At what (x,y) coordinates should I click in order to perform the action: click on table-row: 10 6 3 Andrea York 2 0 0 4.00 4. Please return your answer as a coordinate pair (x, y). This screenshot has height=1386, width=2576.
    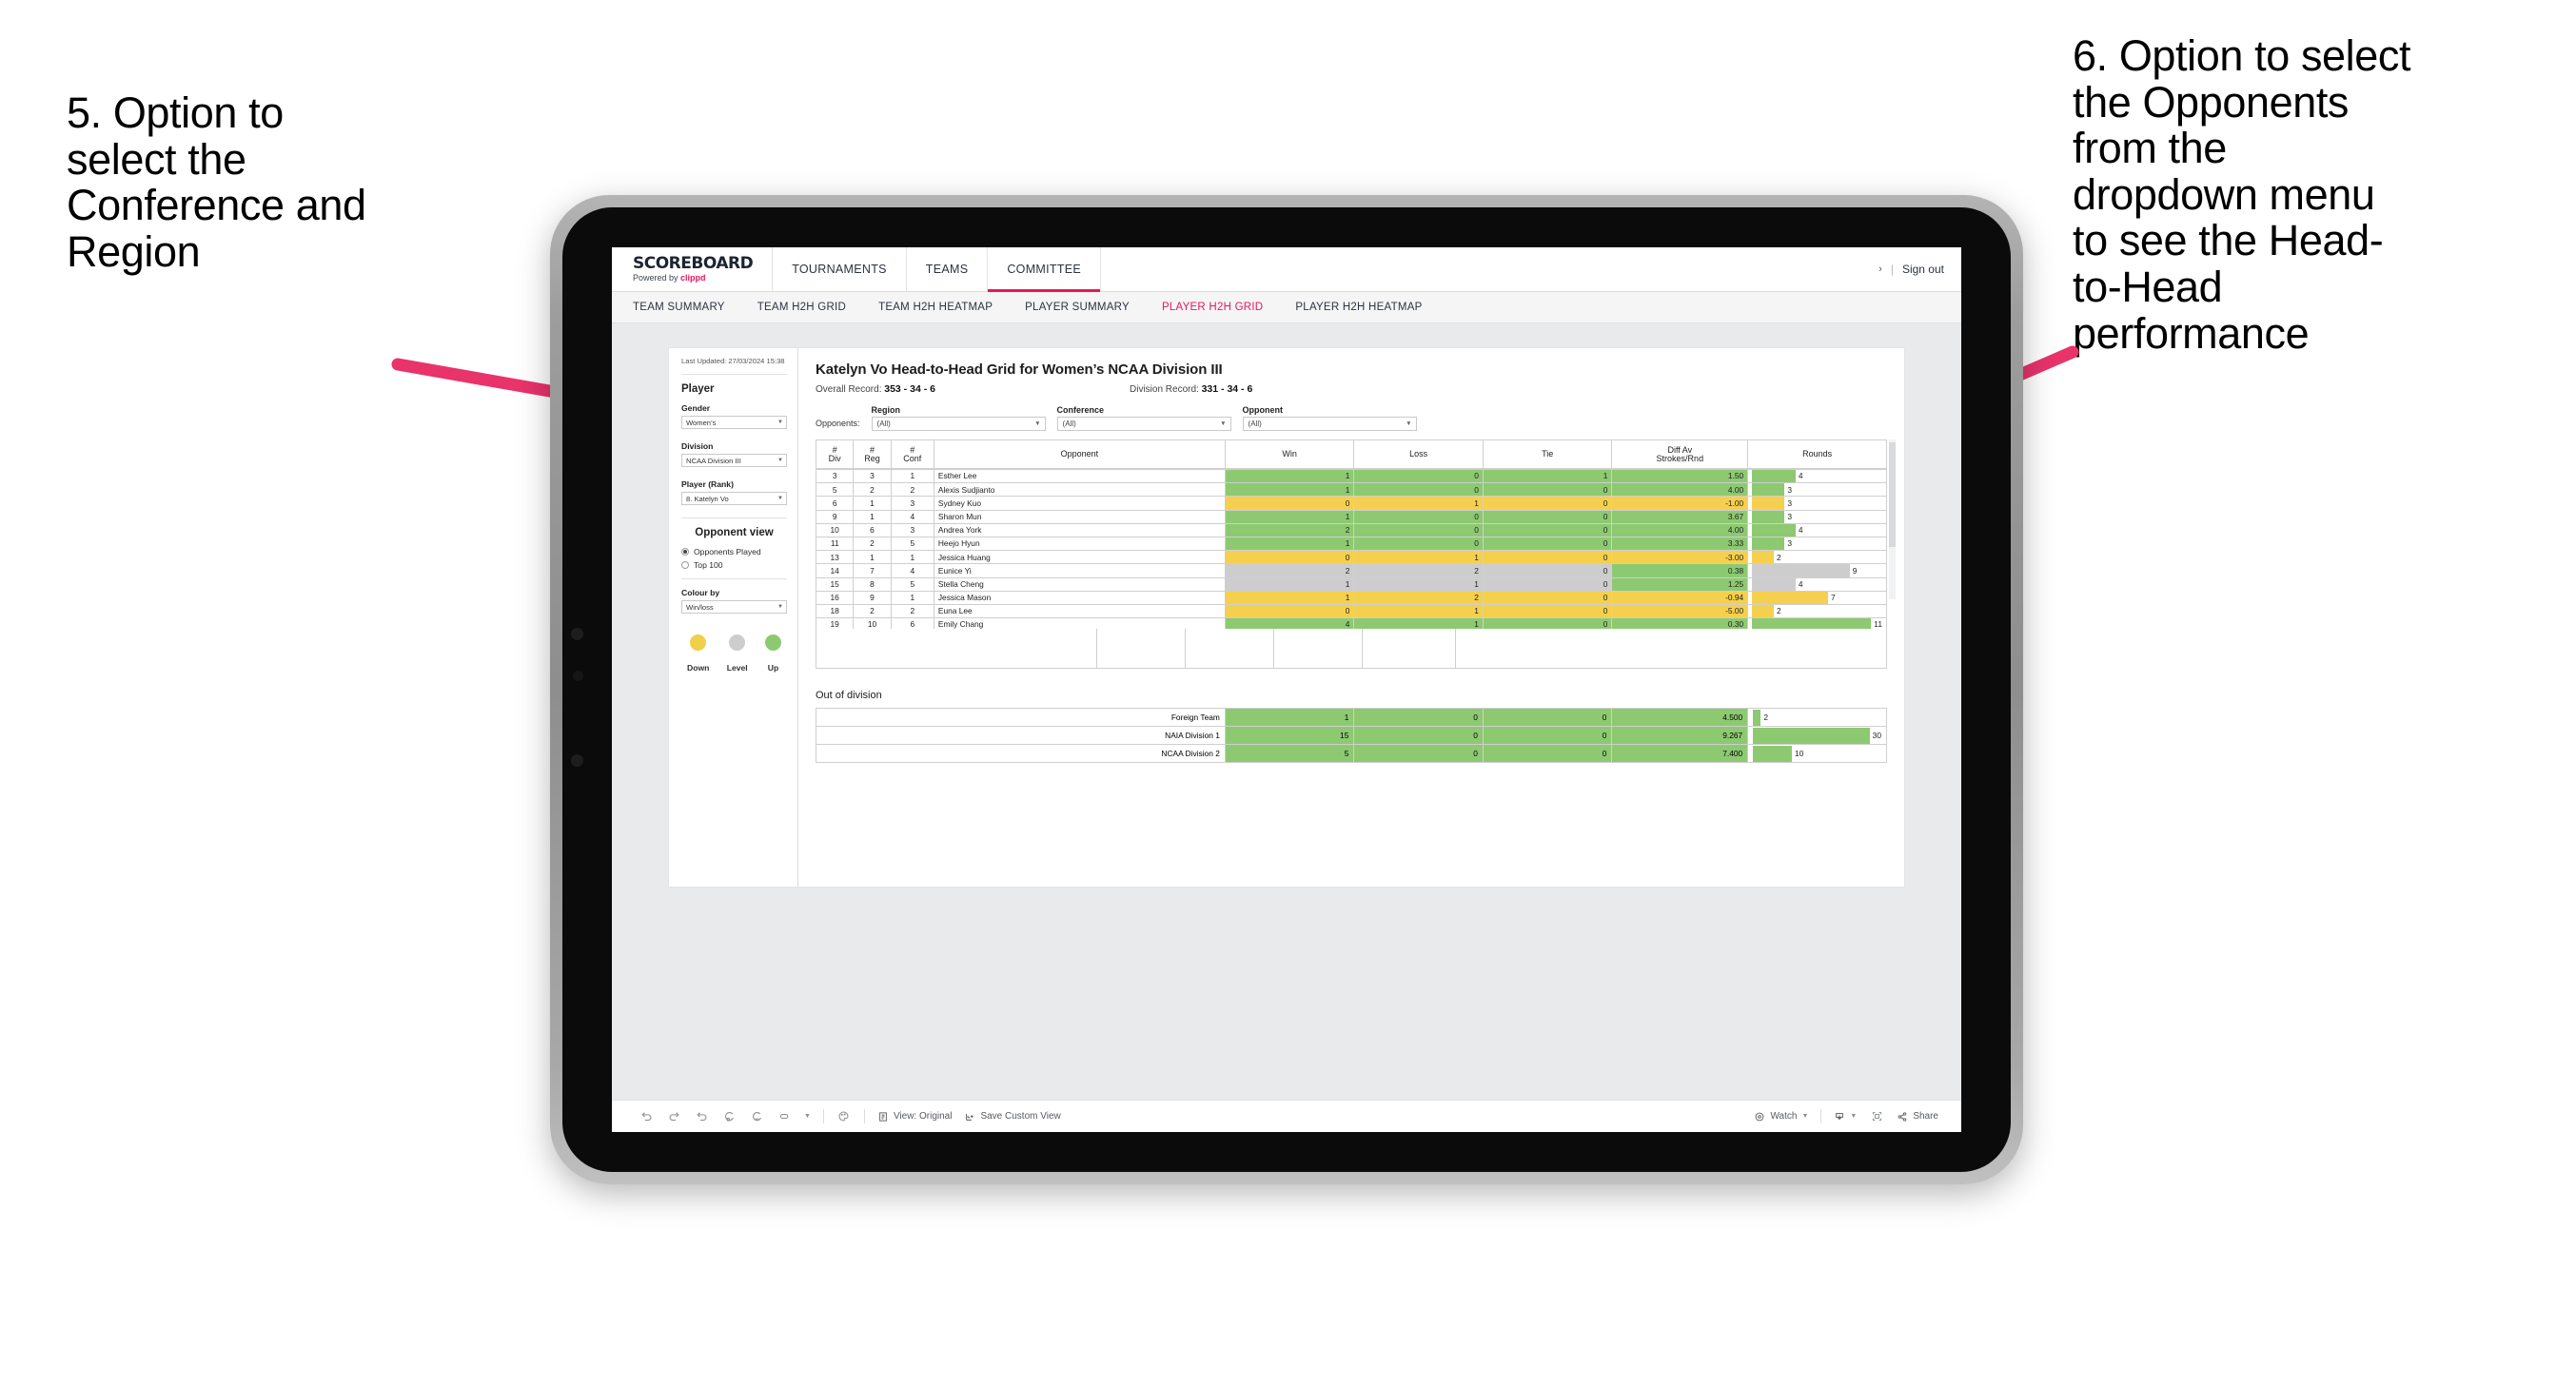
    Looking at the image, I should click on (1351, 529).